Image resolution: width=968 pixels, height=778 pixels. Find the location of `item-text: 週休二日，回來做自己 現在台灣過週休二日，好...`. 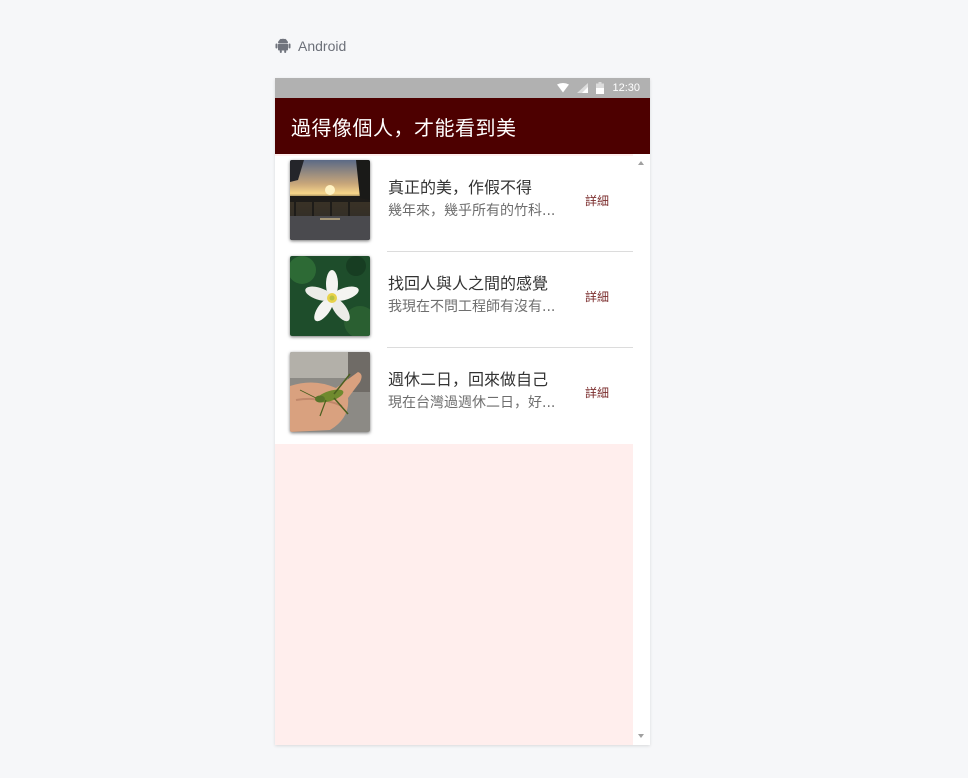

item-text: 週休二日，回來做自己 現在台灣過週休二日，好... is located at coordinates (480, 391).